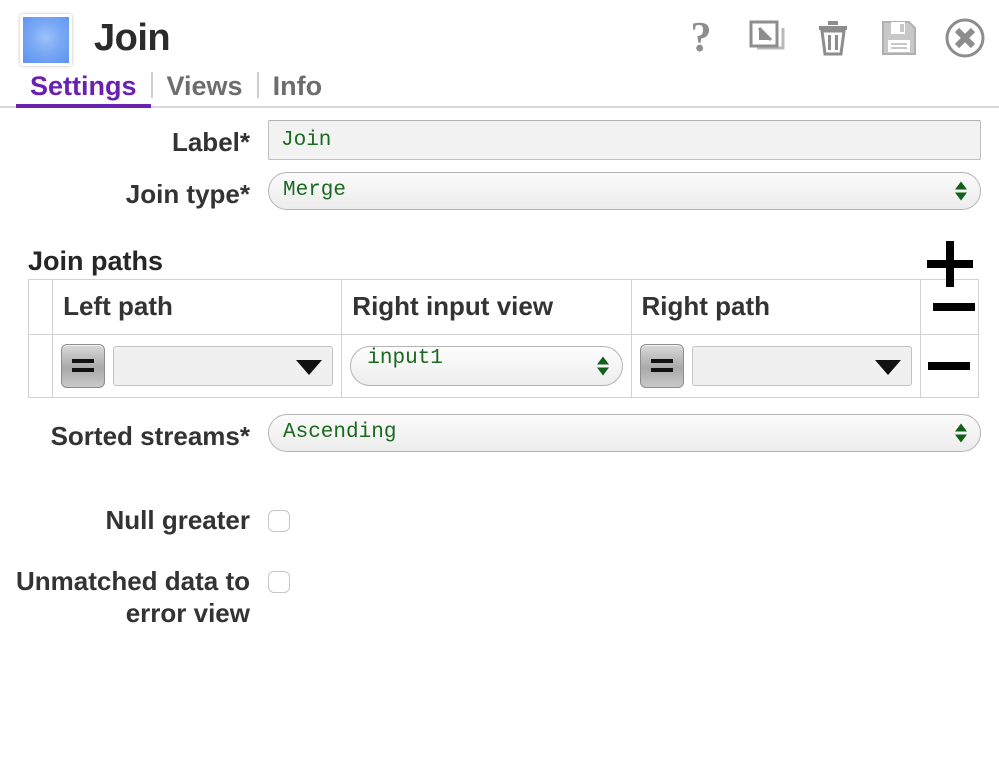 The width and height of the screenshot is (999, 777). What do you see at coordinates (767, 38) in the screenshot?
I see `restore-icon` at bounding box center [767, 38].